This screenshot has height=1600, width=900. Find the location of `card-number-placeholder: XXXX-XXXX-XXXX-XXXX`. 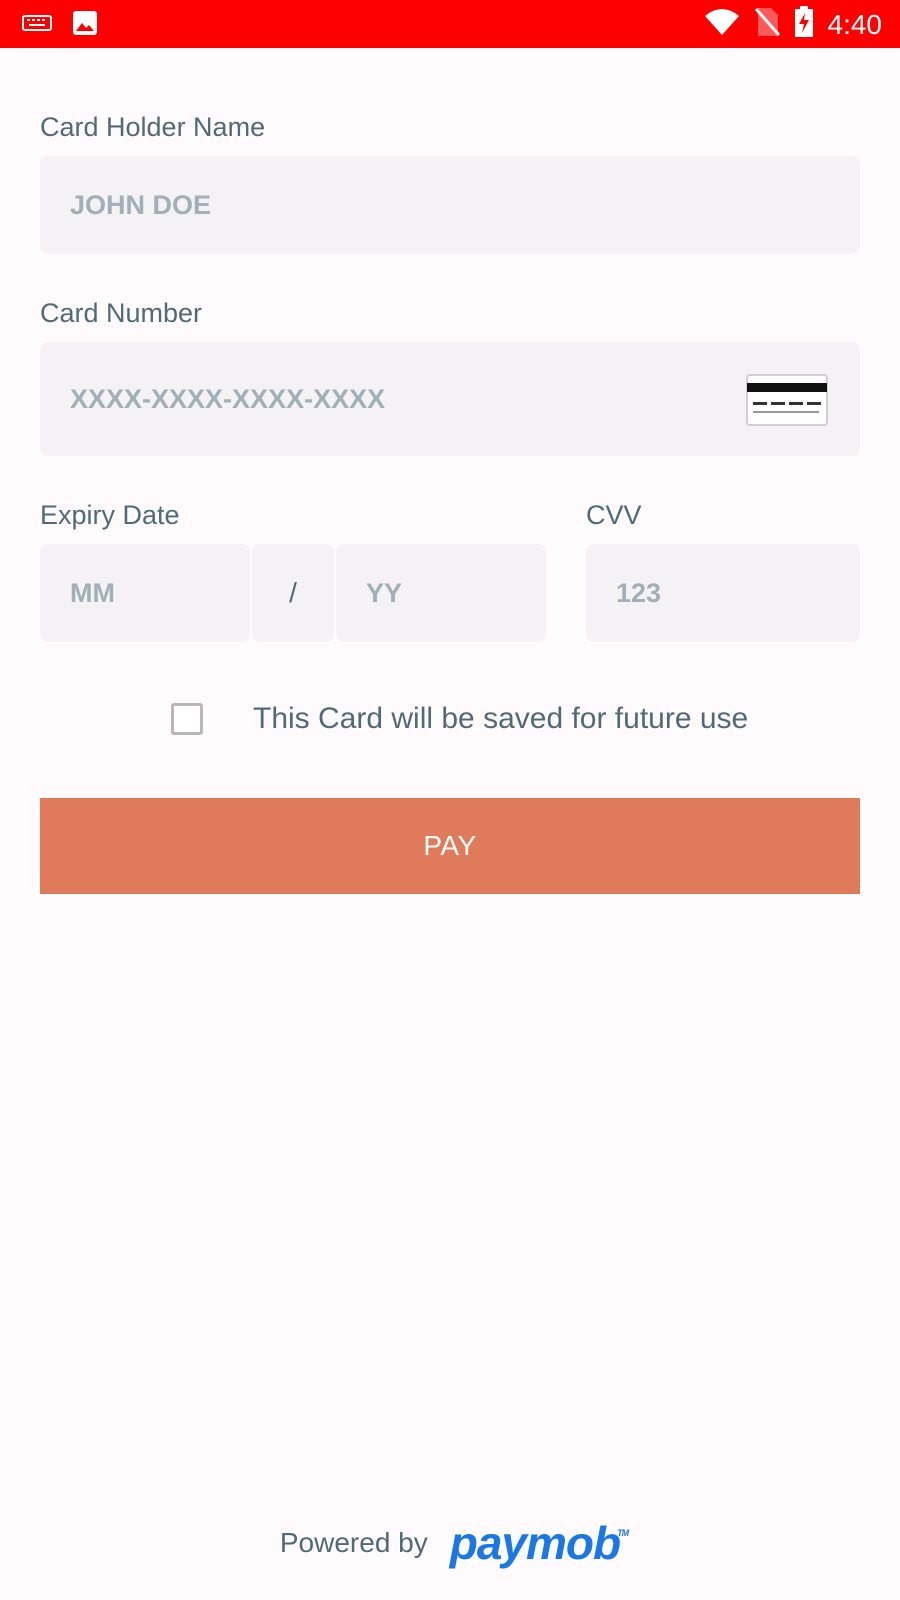

card-number-placeholder: XXXX-XXXX-XXXX-XXXX is located at coordinates (228, 398).